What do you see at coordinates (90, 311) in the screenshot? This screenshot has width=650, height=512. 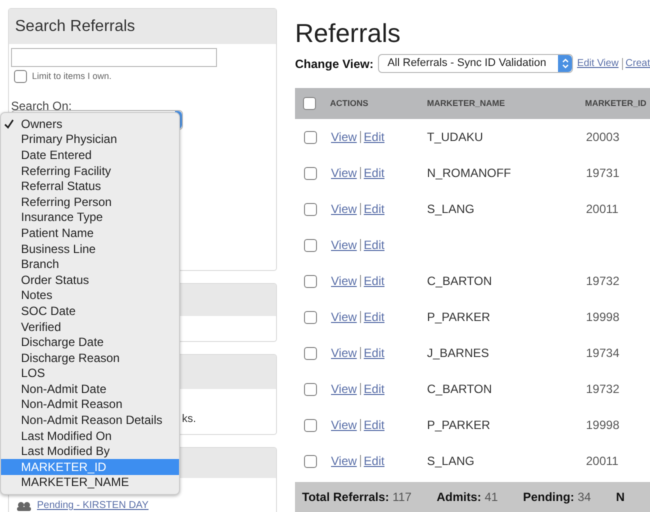 I see `menu-item: SOC Date` at bounding box center [90, 311].